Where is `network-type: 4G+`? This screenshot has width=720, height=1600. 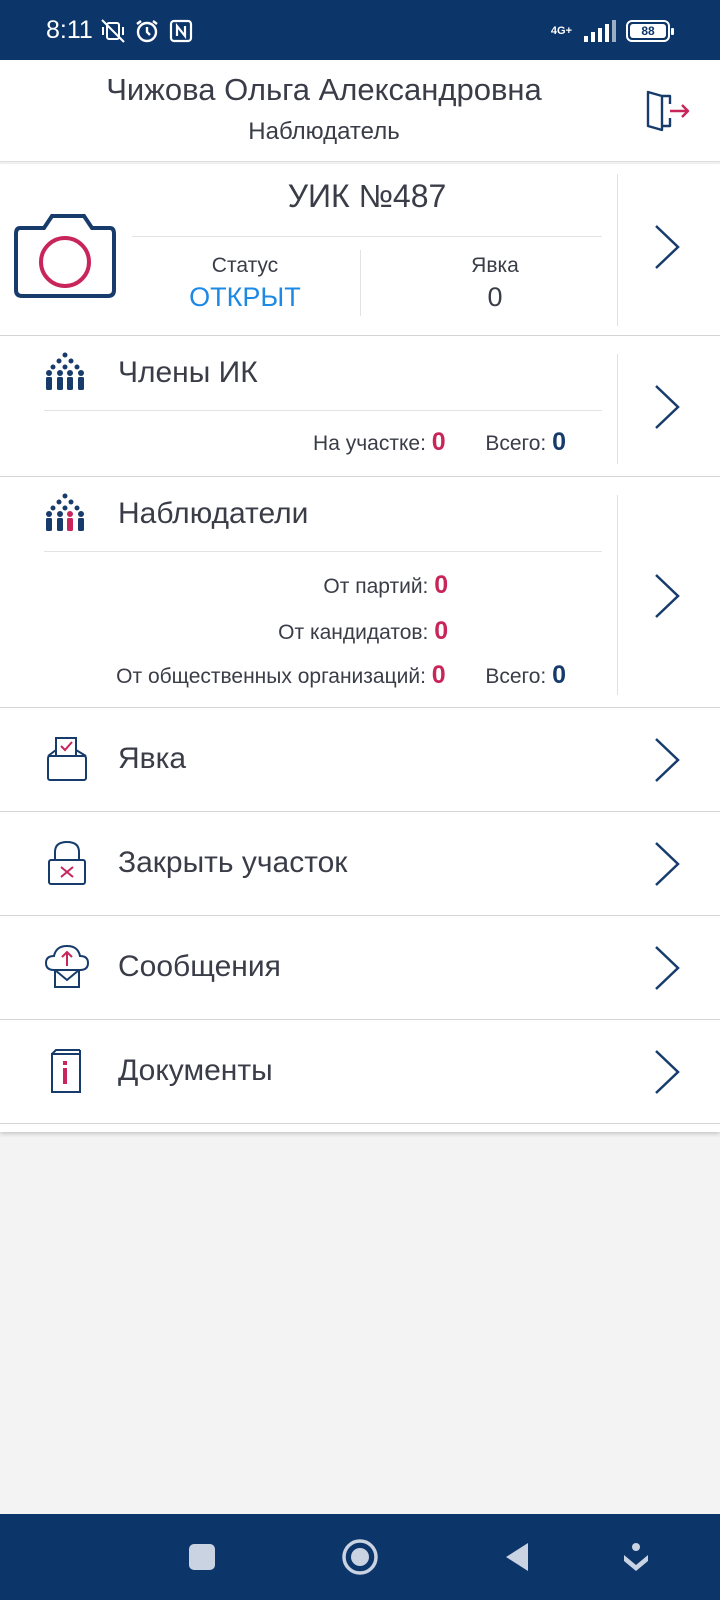
network-type: 4G+ is located at coordinates (561, 30).